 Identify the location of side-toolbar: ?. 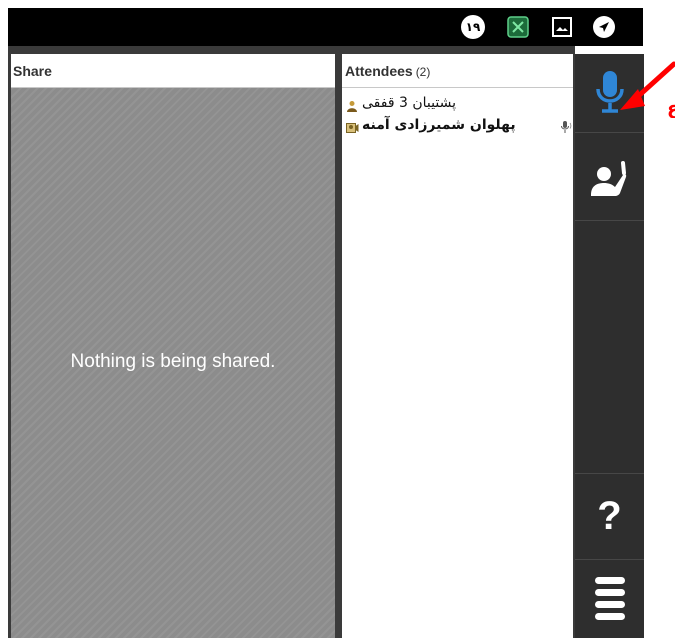
(609, 346).